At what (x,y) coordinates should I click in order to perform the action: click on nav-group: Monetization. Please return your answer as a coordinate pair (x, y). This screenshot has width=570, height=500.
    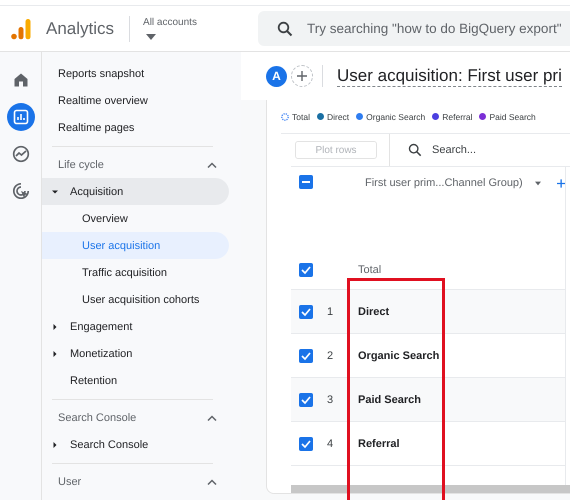
    Looking at the image, I should click on (135, 353).